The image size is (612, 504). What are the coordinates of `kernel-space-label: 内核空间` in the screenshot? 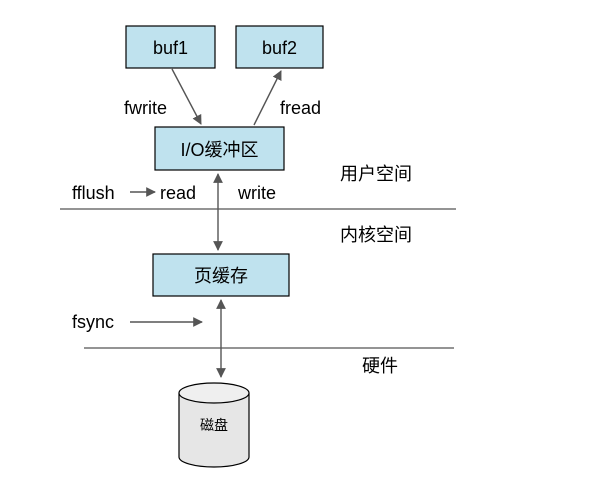 It's located at (376, 235).